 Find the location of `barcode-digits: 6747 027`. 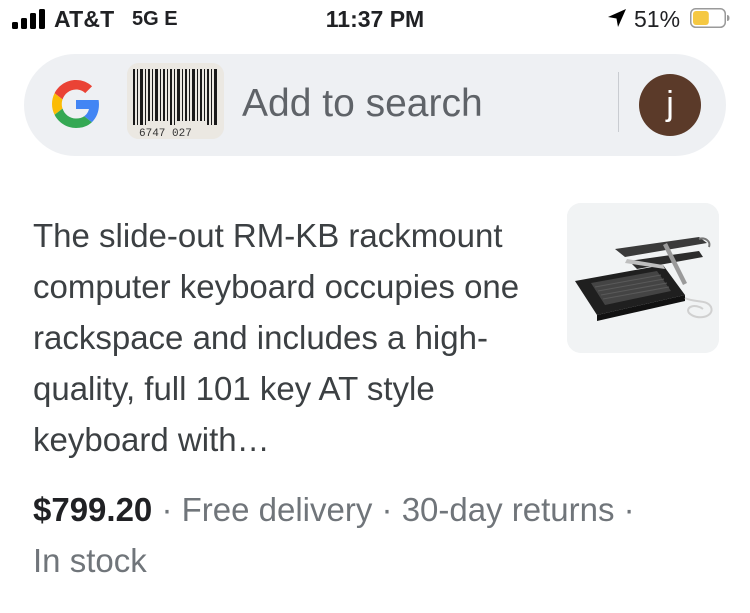

barcode-digits: 6747 027 is located at coordinates (165, 133).